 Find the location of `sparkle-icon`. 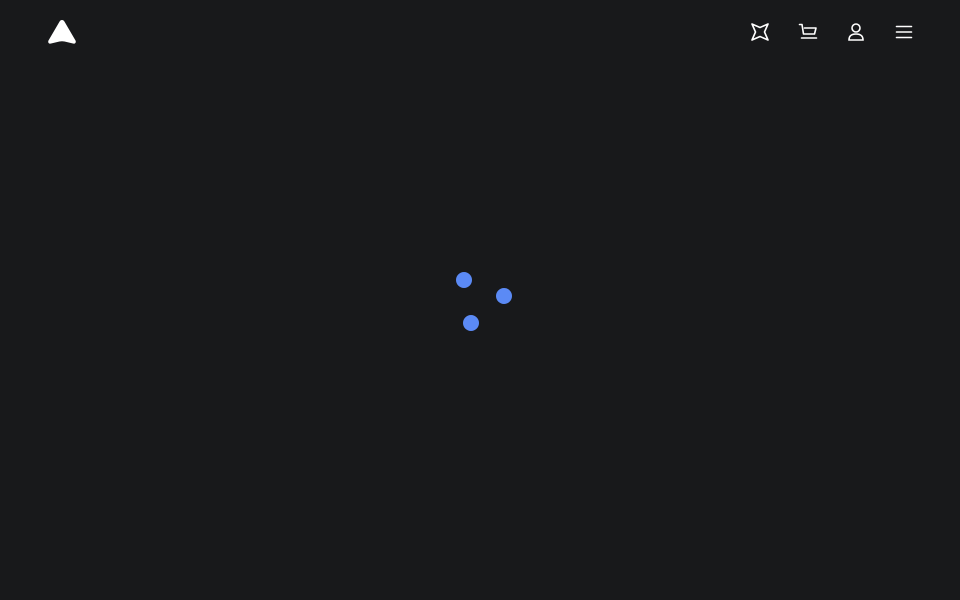

sparkle-icon is located at coordinates (760, 32).